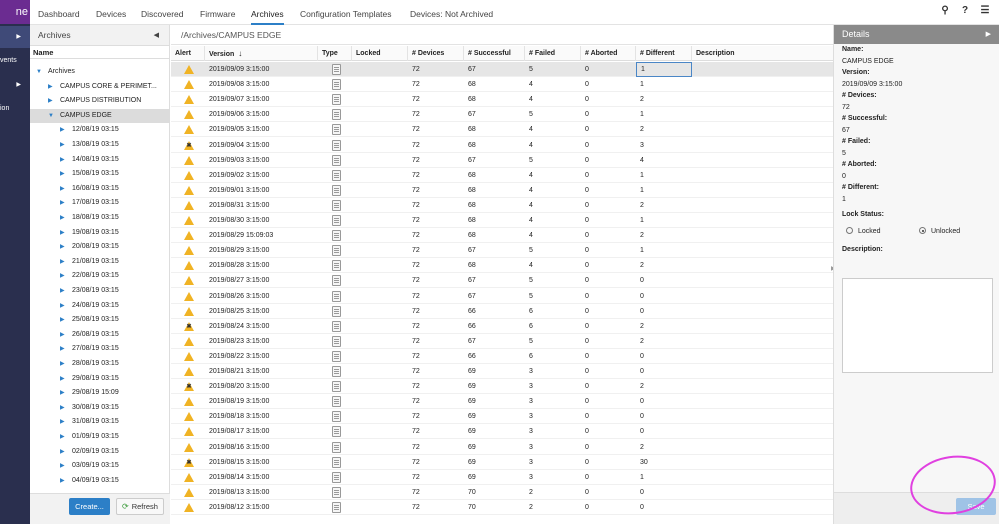  I want to click on tree-item-archive: ▶ 17/08/19 03:15, so click(100, 203).